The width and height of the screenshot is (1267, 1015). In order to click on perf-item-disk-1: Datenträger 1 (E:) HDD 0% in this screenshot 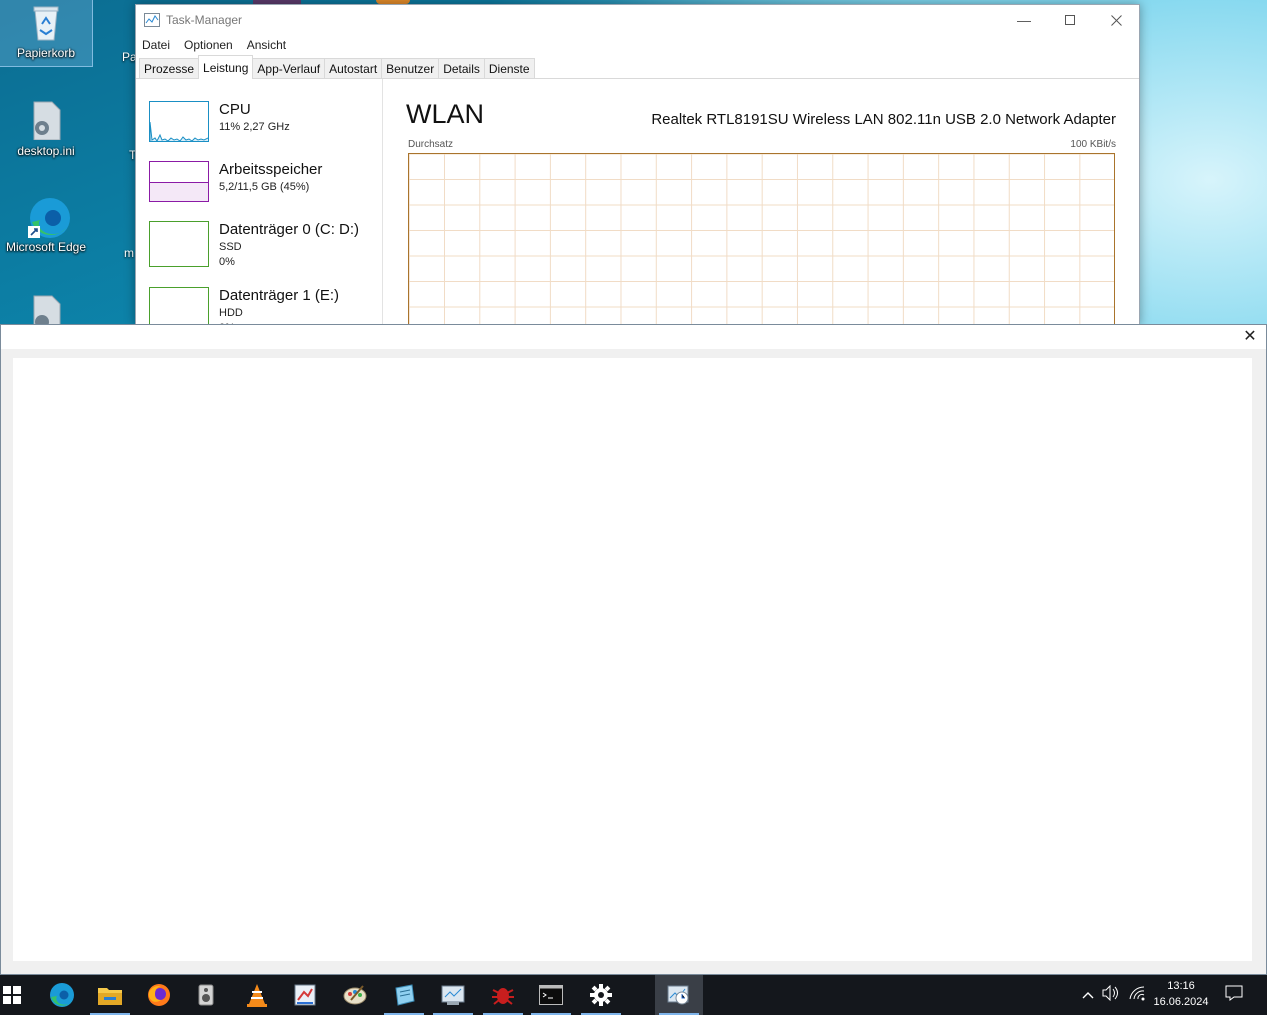, I will do `click(264, 307)`.